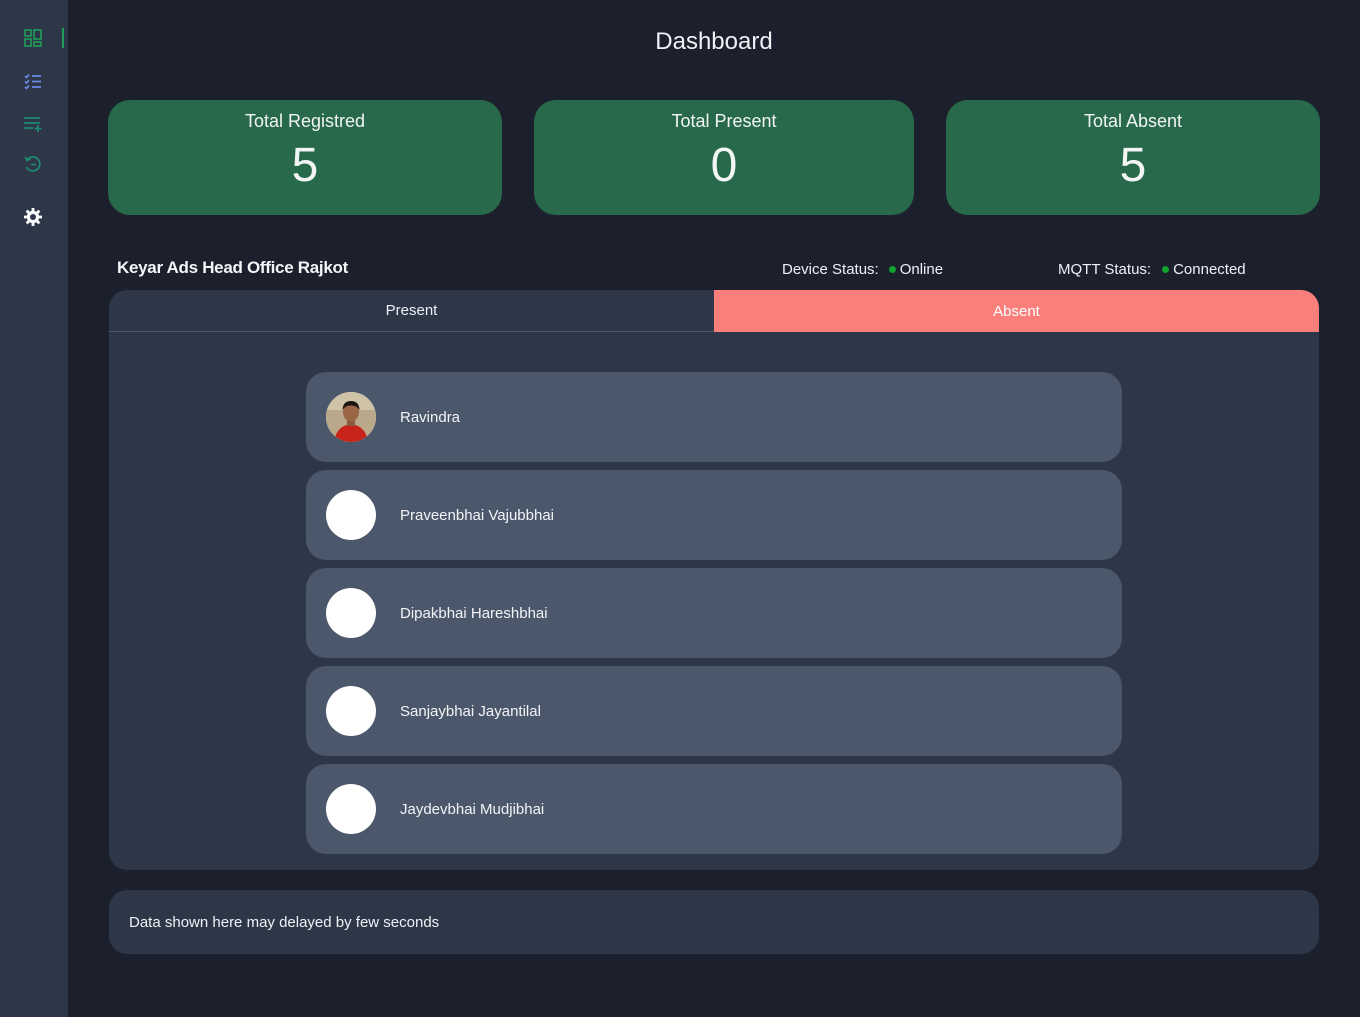  What do you see at coordinates (232, 267) in the screenshot?
I see `office-name: Keyar Ads Head Office Rajkot` at bounding box center [232, 267].